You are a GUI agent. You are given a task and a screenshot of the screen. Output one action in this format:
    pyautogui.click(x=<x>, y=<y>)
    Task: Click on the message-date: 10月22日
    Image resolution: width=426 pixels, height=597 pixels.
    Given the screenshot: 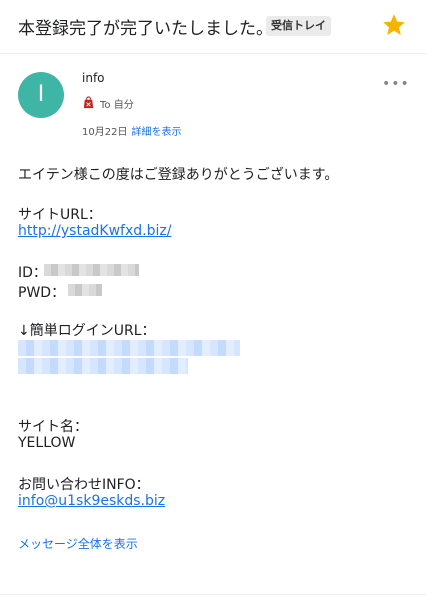 What is the action you would take?
    pyautogui.click(x=105, y=132)
    